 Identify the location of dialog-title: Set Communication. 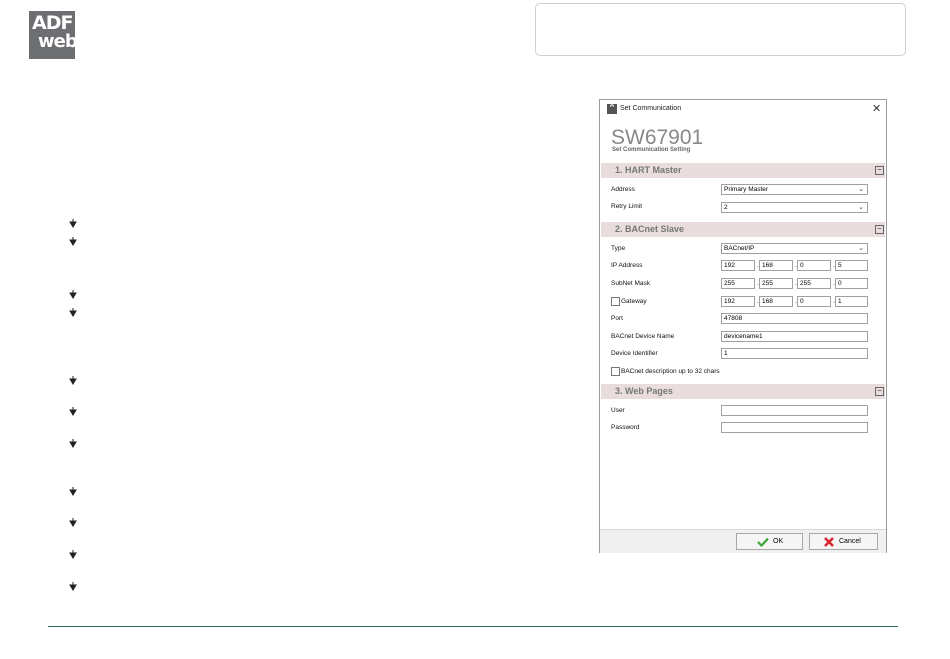
(651, 108).